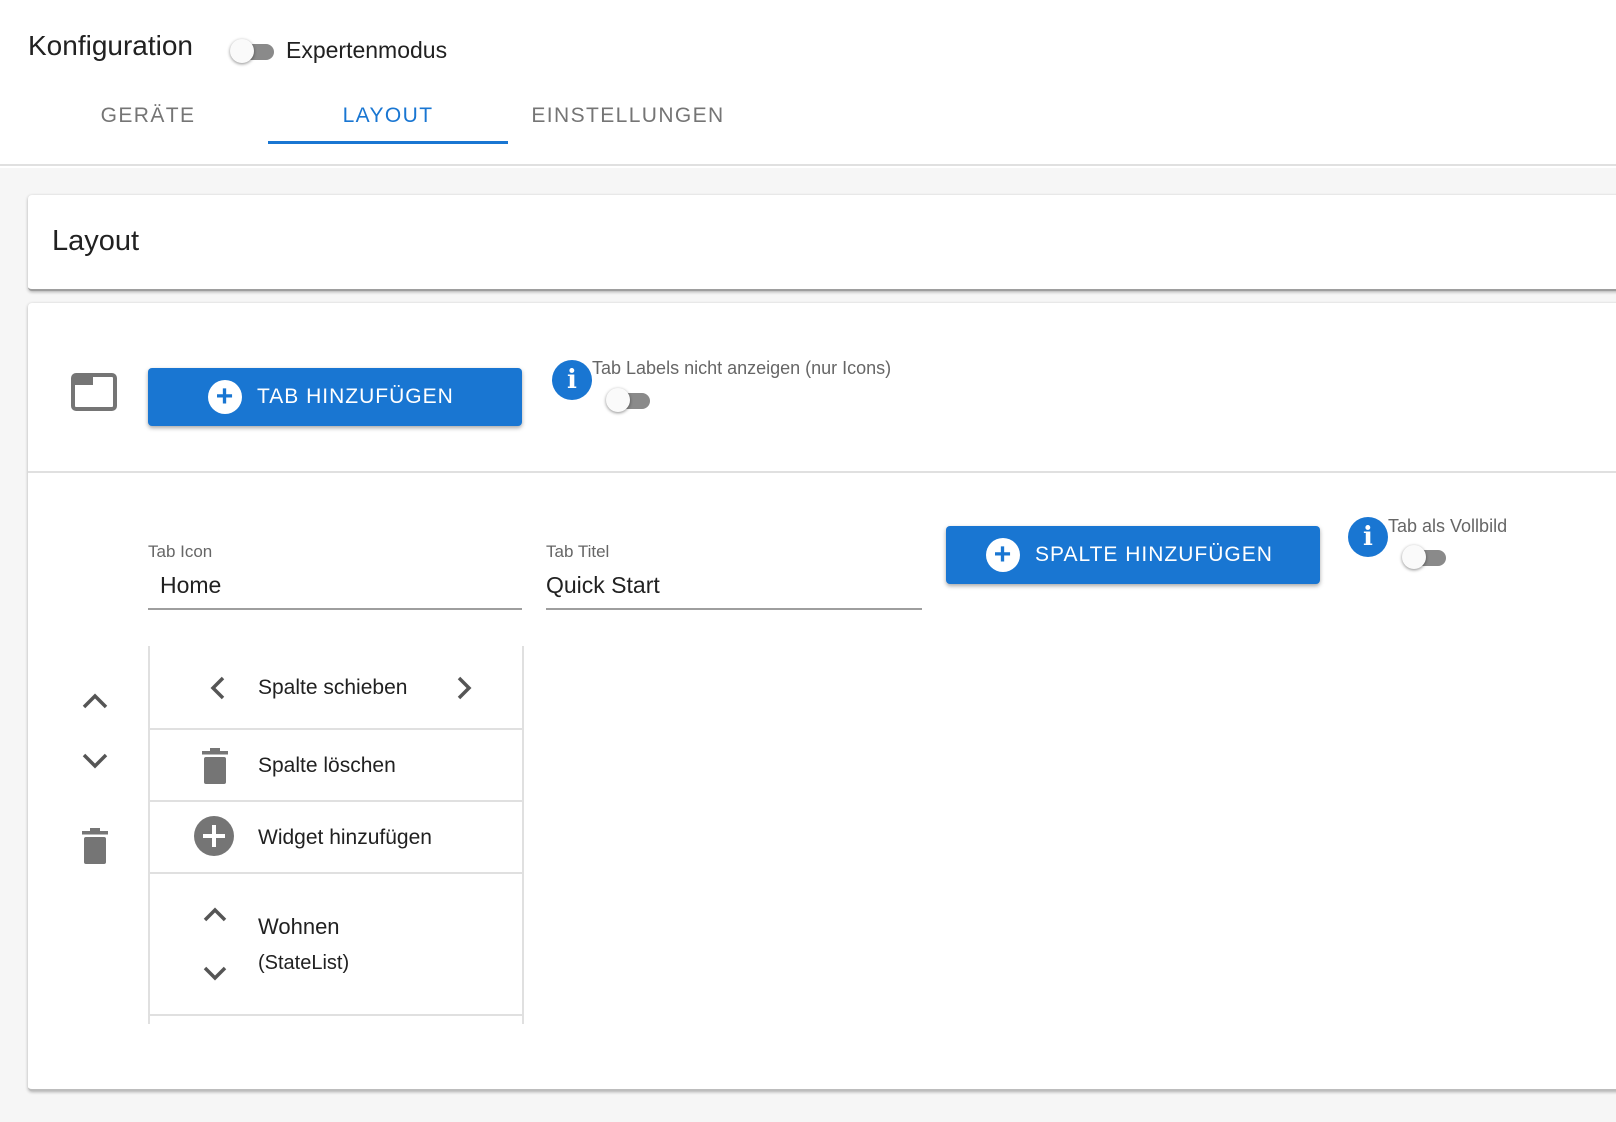 The width and height of the screenshot is (1616, 1122). Describe the element at coordinates (464, 688) in the screenshot. I see `chevron-right-icon` at that location.